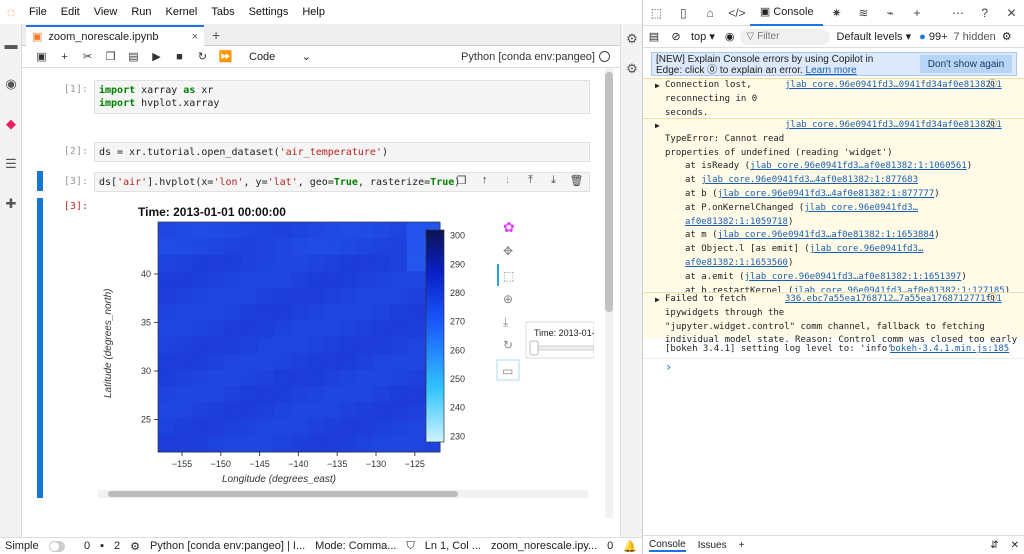 Image resolution: width=1024 pixels, height=554 pixels. I want to click on restart-icon: ↻, so click(202, 57).